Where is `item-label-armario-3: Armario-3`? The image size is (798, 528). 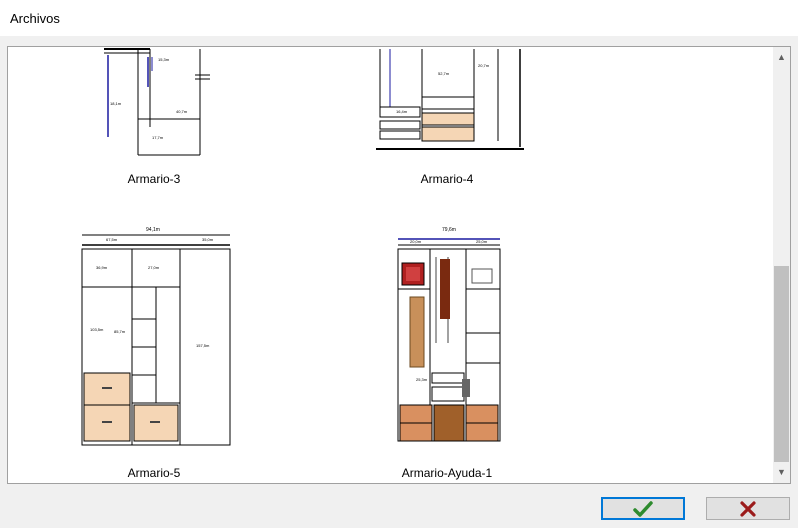
item-label-armario-3: Armario-3 is located at coordinates (154, 179).